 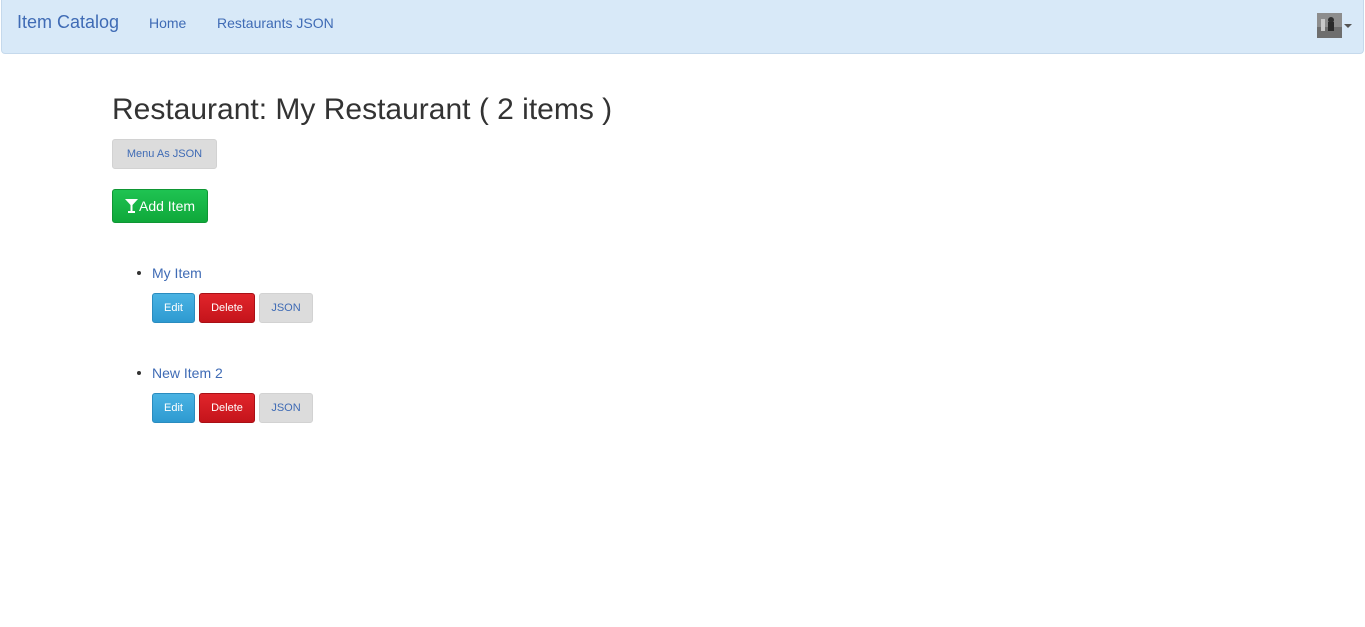 I want to click on user-menu-toggle, so click(x=1335, y=26).